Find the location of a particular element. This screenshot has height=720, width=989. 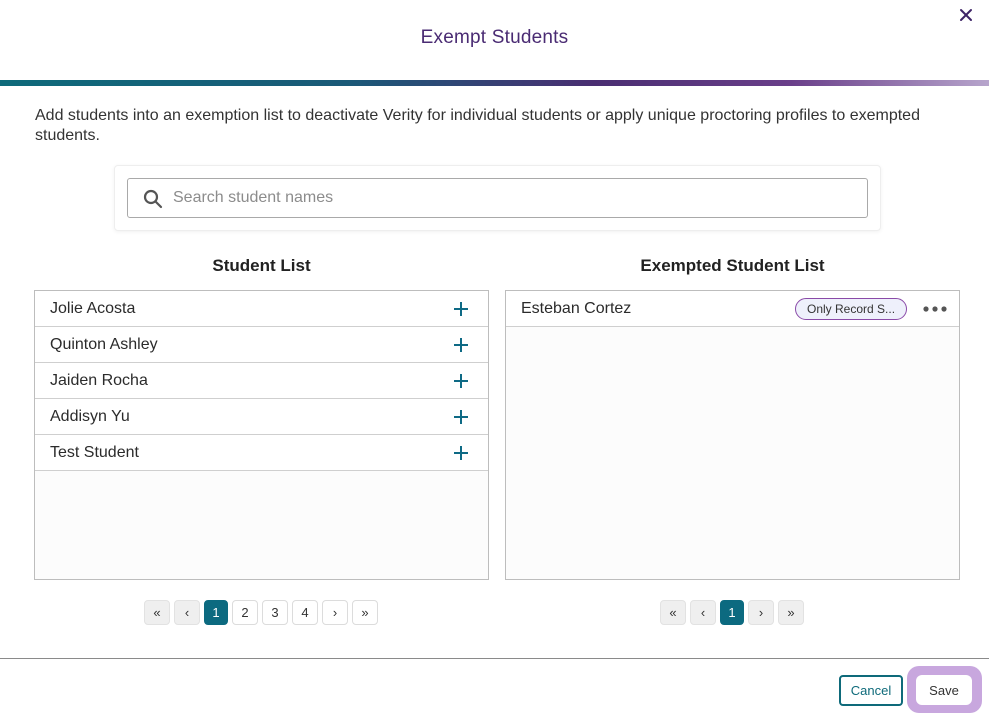

search-icon is located at coordinates (153, 199).